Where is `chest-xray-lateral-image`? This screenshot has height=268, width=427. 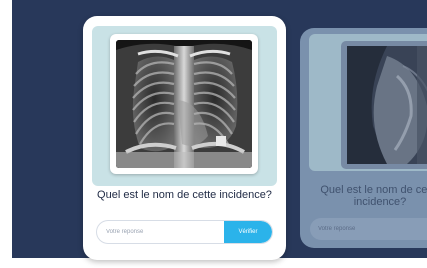
chest-xray-lateral-image is located at coordinates (387, 105).